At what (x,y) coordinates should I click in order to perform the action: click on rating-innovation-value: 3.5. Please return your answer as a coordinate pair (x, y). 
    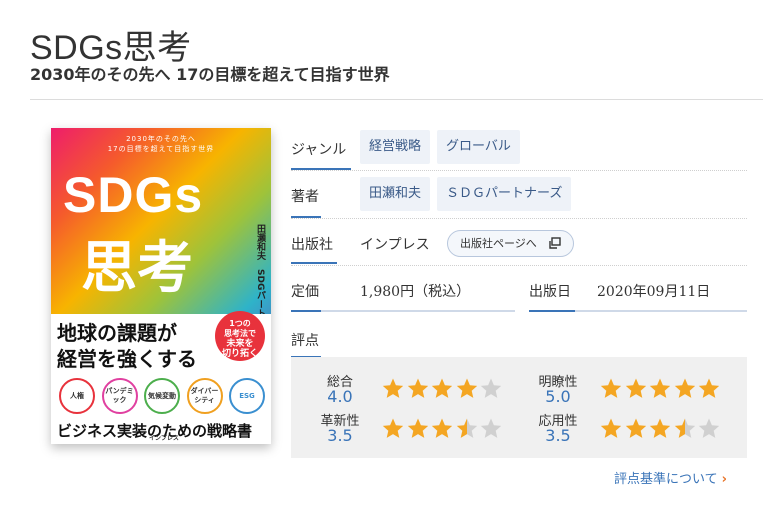
    Looking at the image, I should click on (340, 435).